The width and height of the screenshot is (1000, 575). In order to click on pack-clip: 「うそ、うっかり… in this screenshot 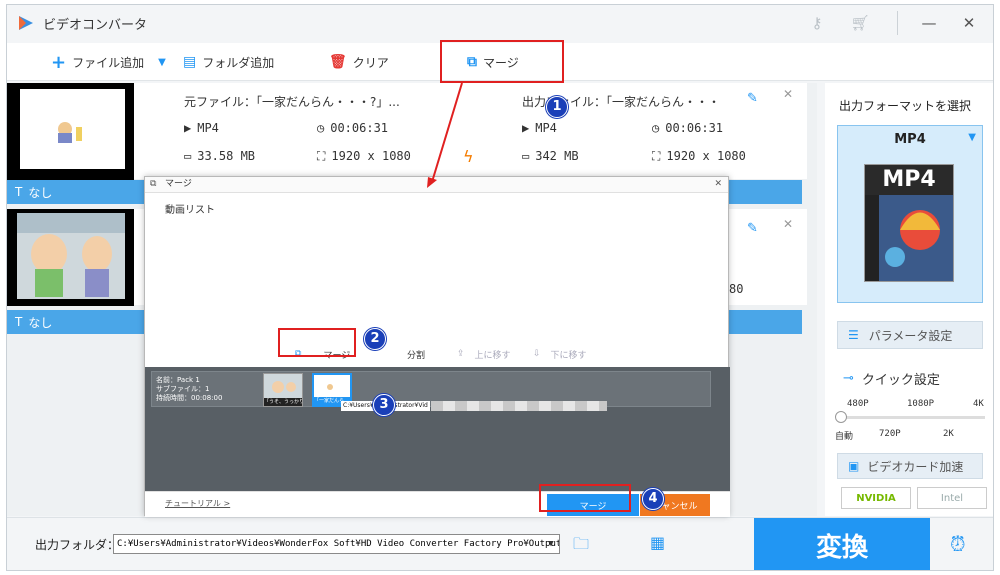, I will do `click(283, 390)`.